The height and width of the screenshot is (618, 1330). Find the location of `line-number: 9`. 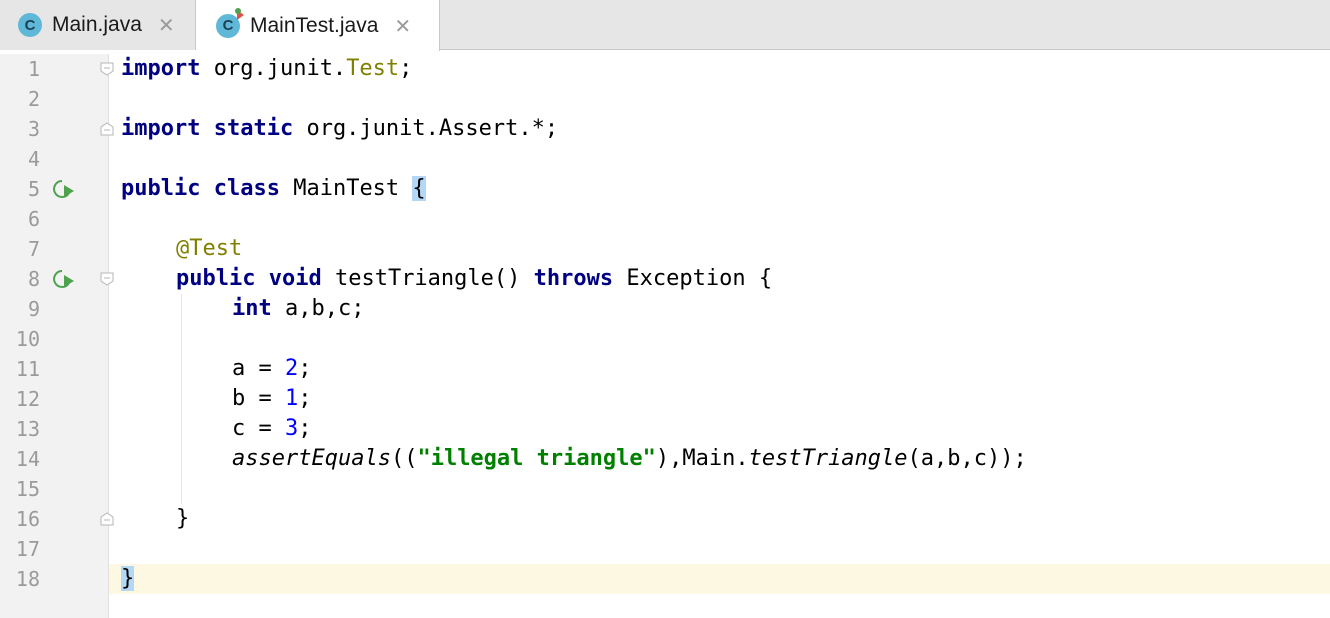

line-number: 9 is located at coordinates (33, 309).